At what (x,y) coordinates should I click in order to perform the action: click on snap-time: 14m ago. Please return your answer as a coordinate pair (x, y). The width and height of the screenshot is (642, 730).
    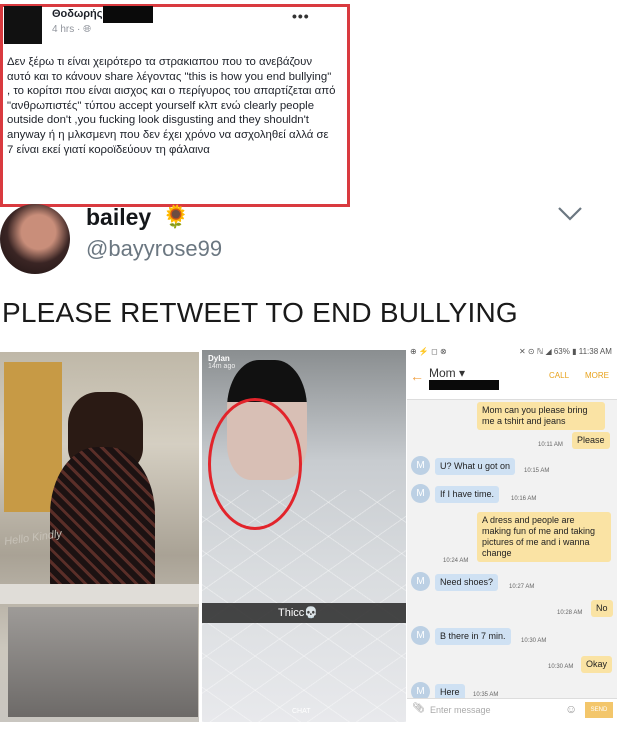
    Looking at the image, I should click on (222, 366).